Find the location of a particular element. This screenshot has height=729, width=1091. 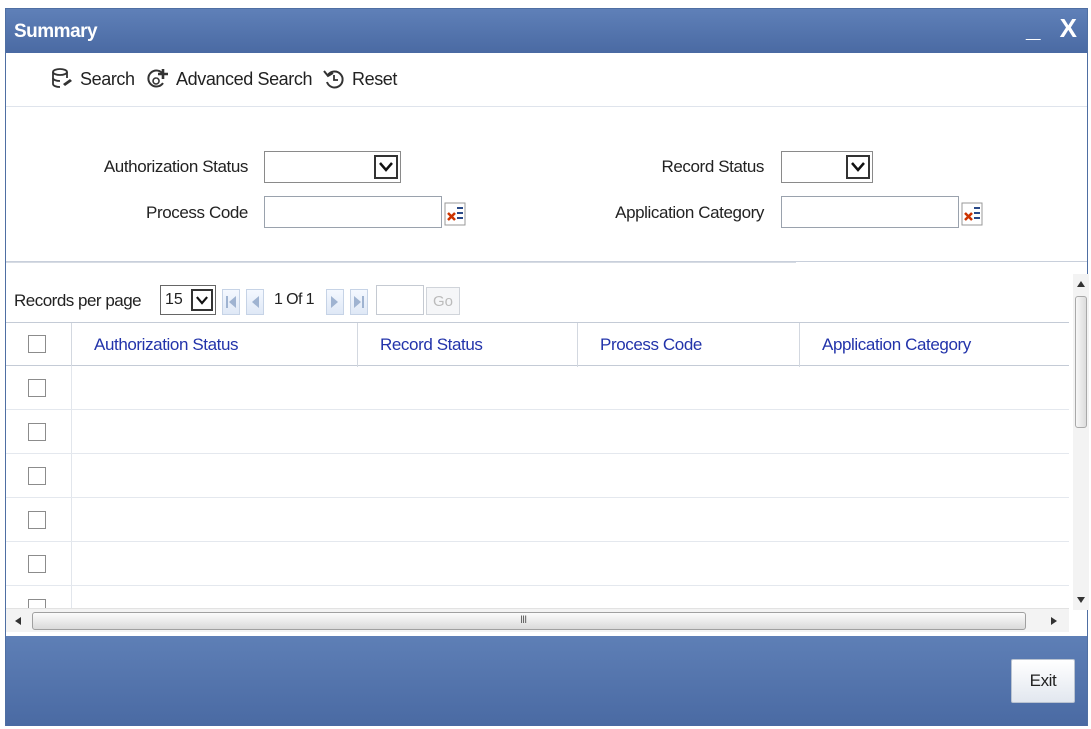

previous-page-icon is located at coordinates (255, 302).